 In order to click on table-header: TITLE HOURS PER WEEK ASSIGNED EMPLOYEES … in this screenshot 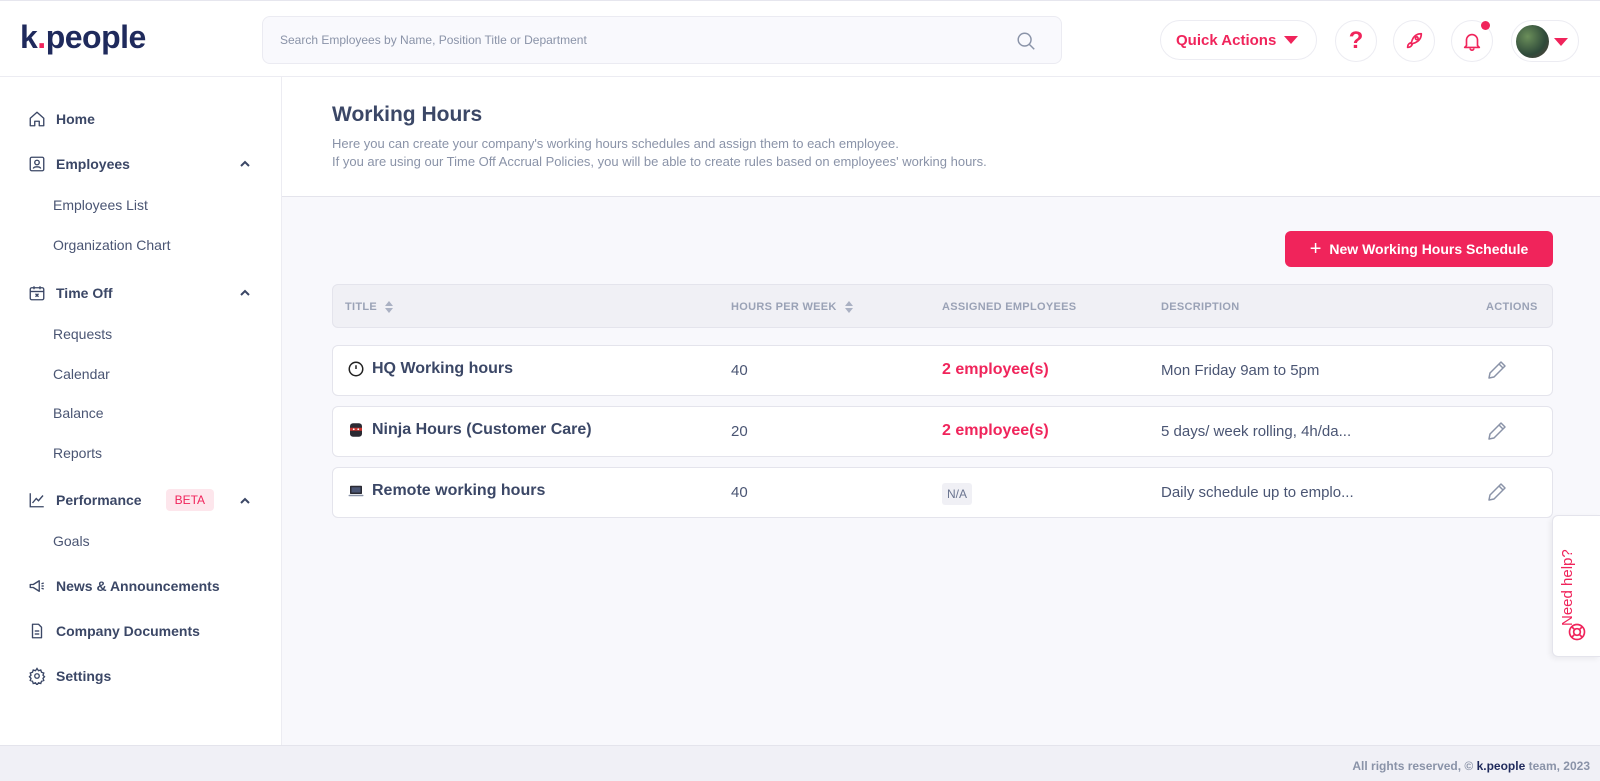, I will do `click(942, 306)`.